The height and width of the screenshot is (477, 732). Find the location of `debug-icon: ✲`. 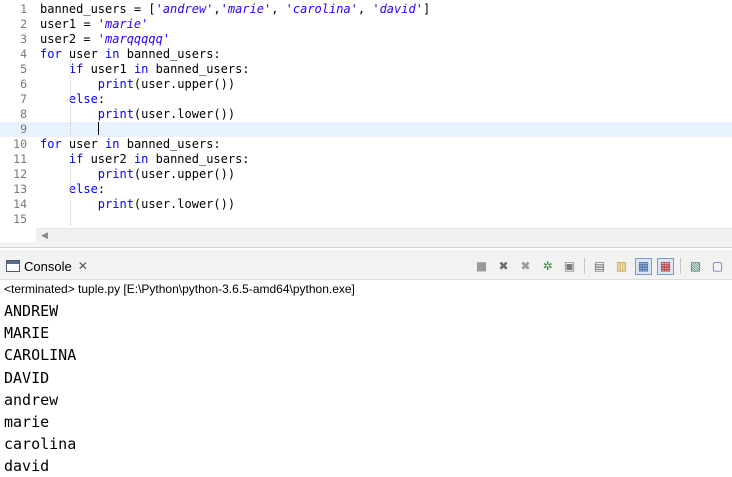

debug-icon: ✲ is located at coordinates (547, 266).